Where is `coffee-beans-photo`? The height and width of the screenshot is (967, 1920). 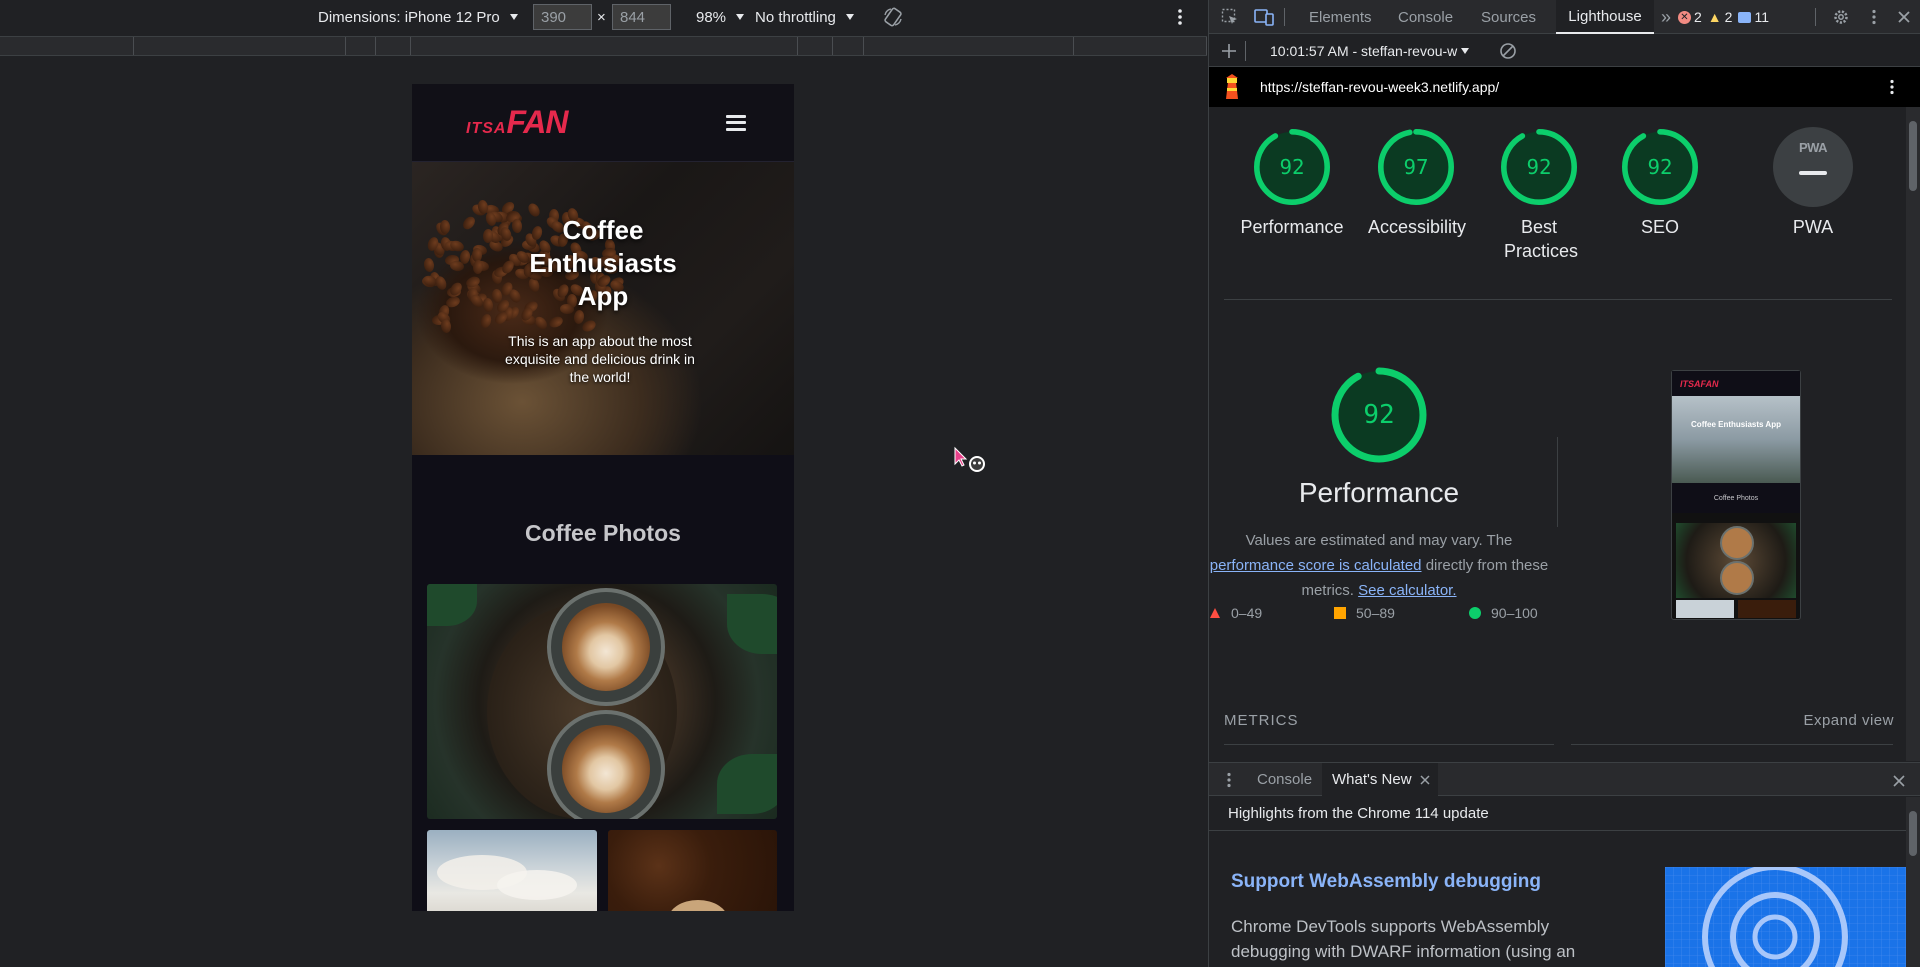 coffee-beans-photo is located at coordinates (692, 870).